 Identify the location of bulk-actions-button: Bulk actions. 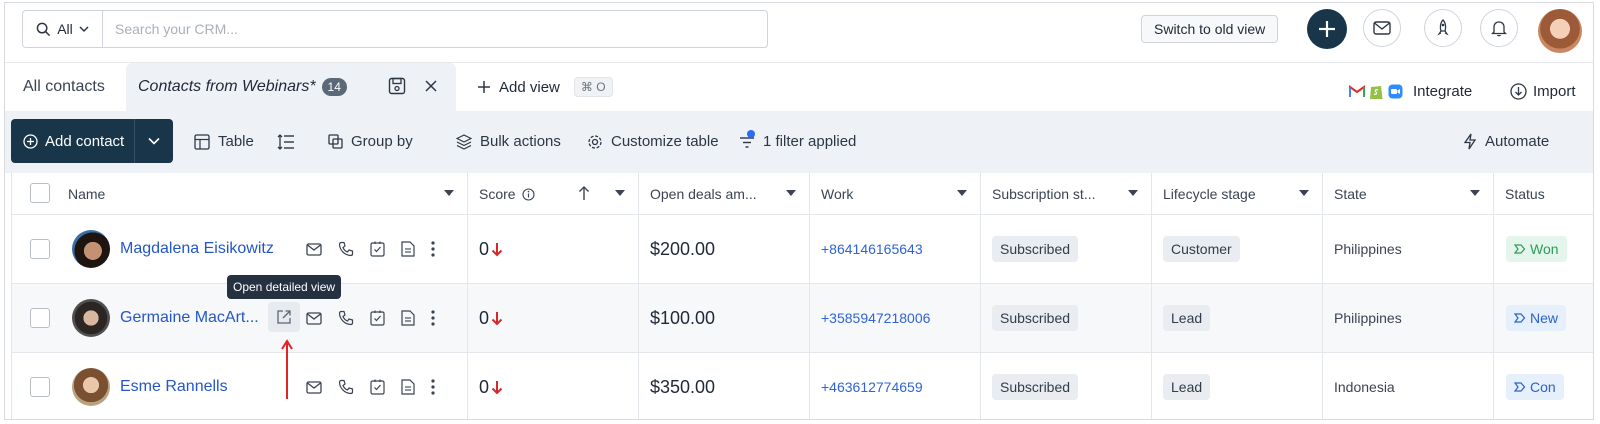
(508, 141).